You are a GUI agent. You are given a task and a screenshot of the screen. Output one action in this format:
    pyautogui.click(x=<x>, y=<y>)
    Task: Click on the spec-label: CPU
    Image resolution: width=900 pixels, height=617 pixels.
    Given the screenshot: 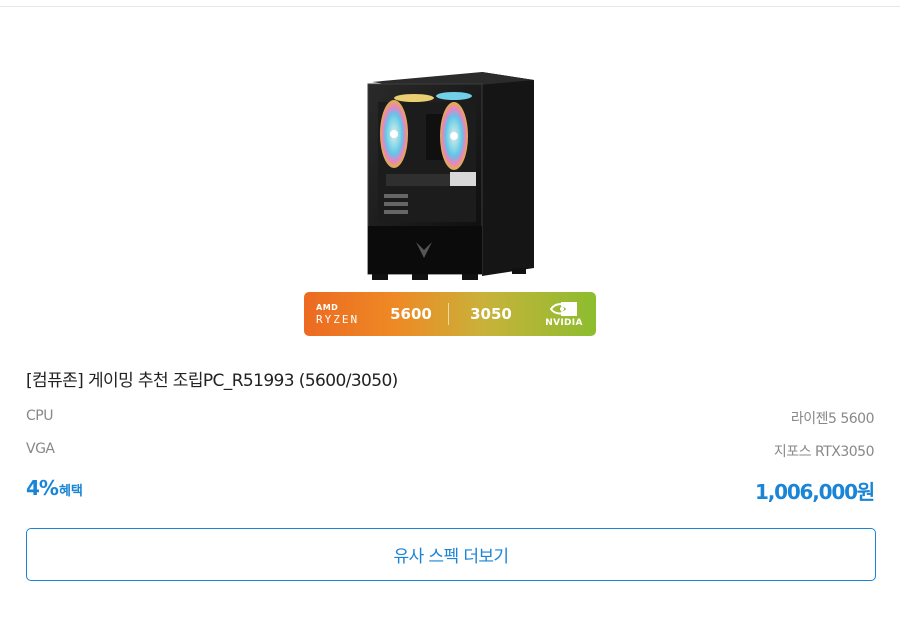 What is the action you would take?
    pyautogui.click(x=39, y=416)
    